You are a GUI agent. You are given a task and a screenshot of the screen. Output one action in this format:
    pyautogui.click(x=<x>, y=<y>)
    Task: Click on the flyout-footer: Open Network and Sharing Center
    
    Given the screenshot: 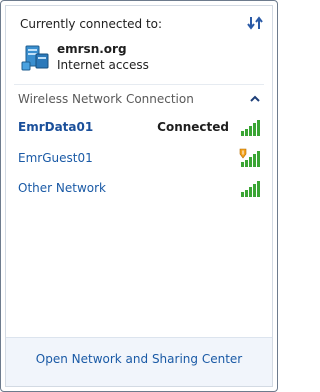 What is the action you would take?
    pyautogui.click(x=139, y=361)
    